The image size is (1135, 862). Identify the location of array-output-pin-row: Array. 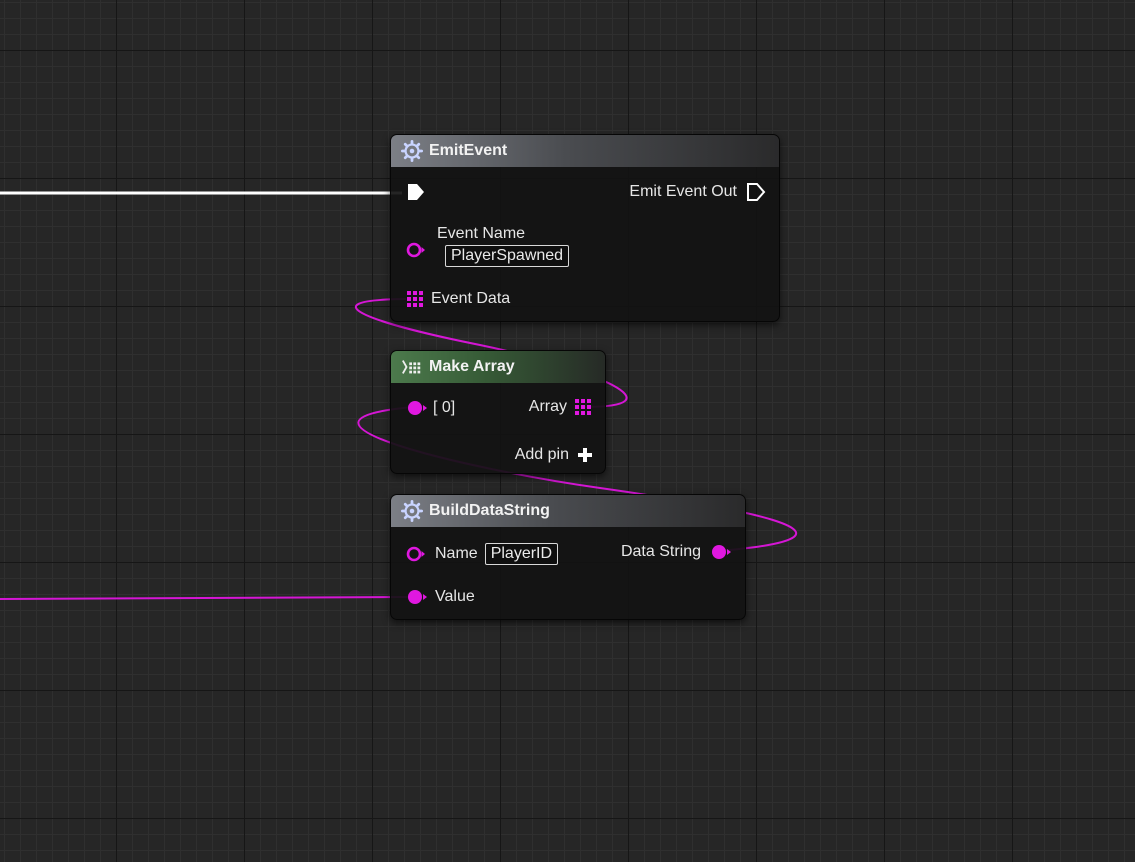
(561, 407).